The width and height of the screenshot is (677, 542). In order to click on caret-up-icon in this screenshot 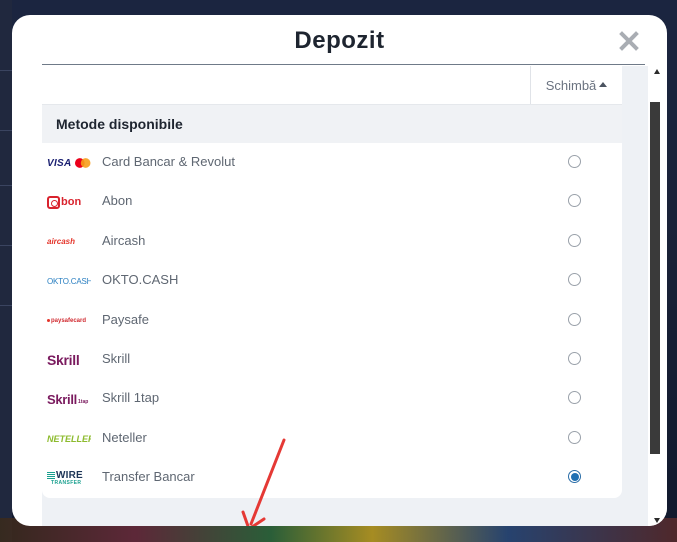, I will do `click(603, 84)`.